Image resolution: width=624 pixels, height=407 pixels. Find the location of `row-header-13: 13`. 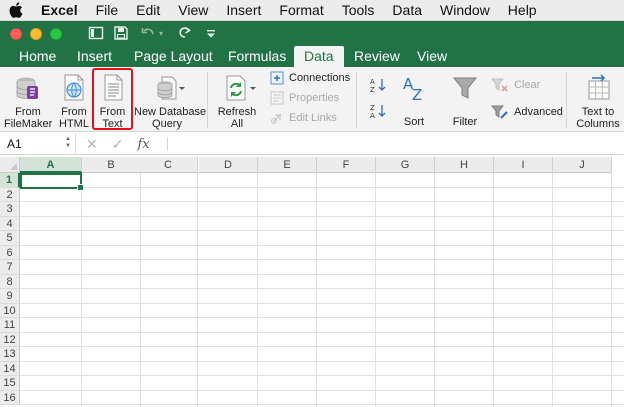

row-header-13: 13 is located at coordinates (10, 354).